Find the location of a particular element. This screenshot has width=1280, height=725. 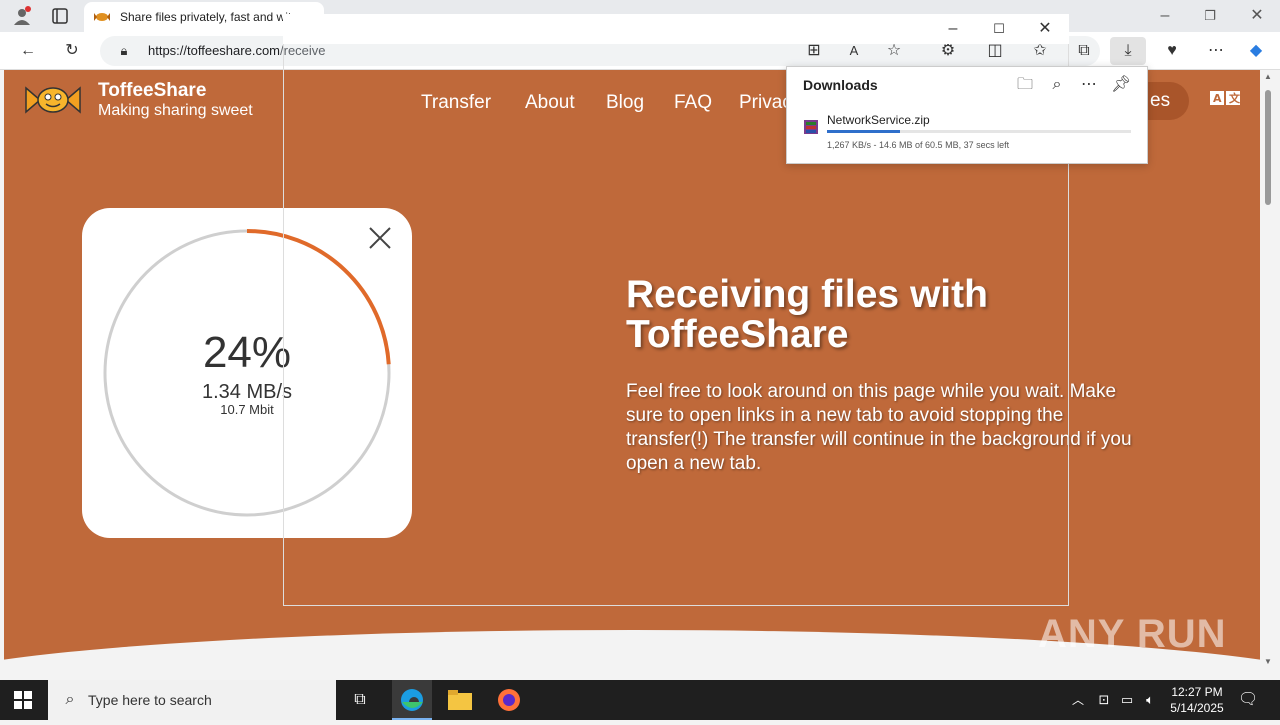

search-downloads-icon: ⌕ is located at coordinates (1057, 85).